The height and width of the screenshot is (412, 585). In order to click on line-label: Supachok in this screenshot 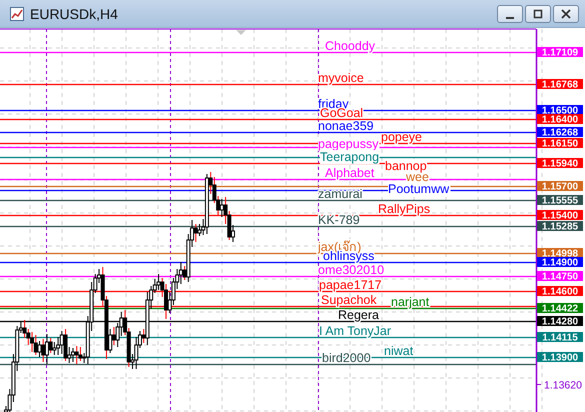, I will do `click(349, 300)`.